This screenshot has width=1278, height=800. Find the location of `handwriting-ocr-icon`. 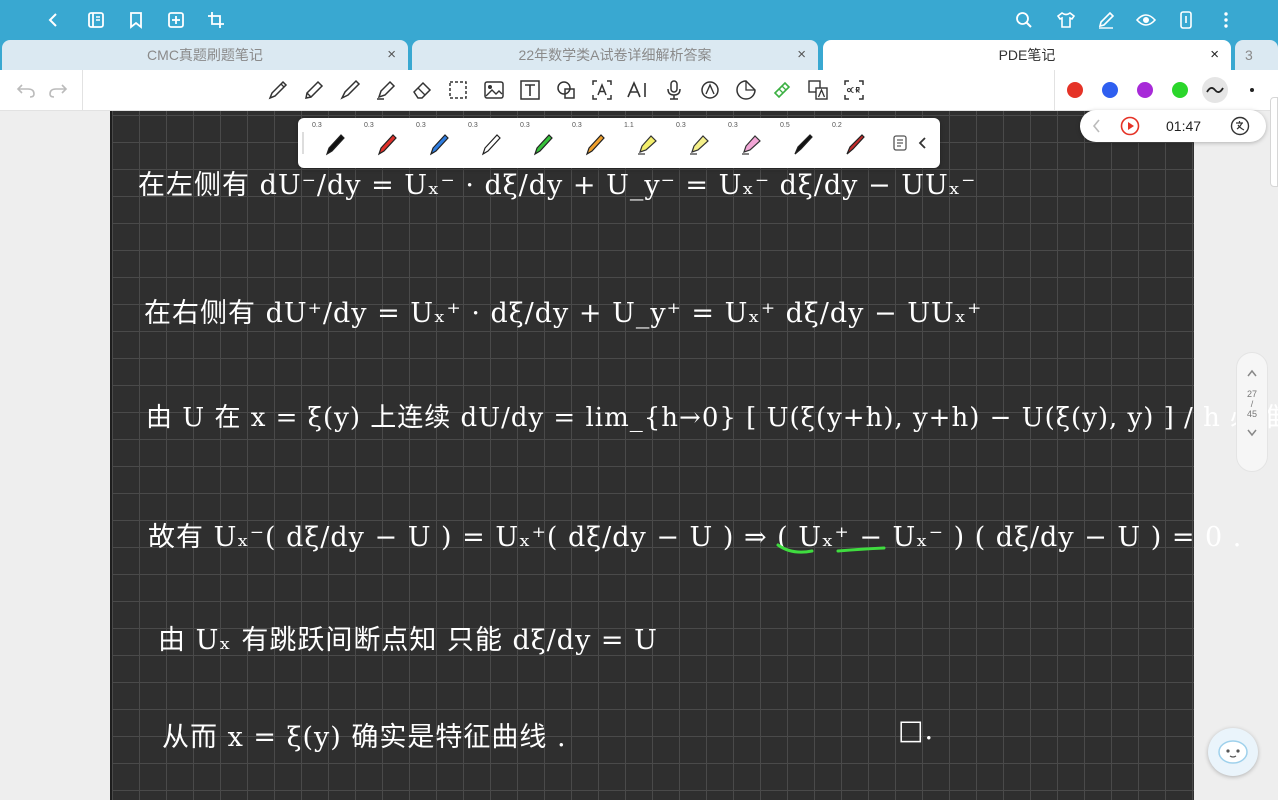

handwriting-ocr-icon is located at coordinates (710, 90).